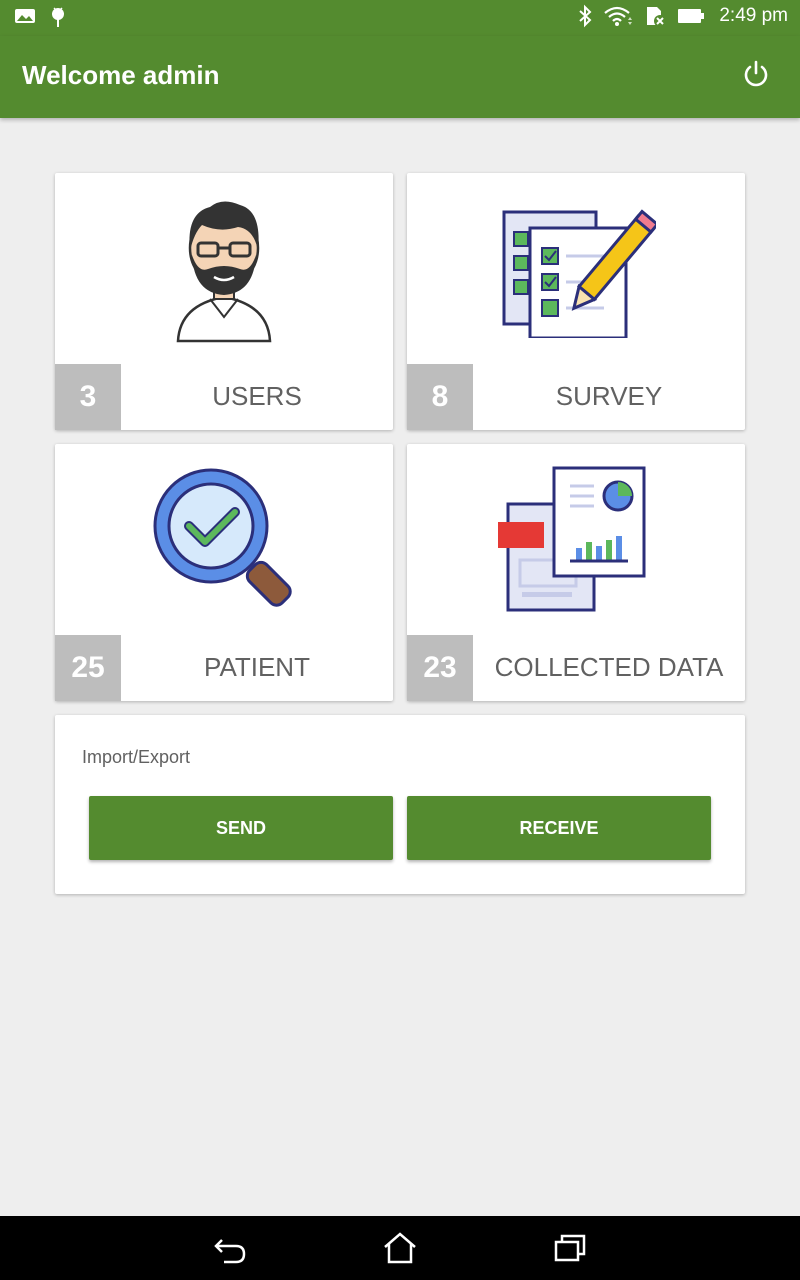  I want to click on magnifier-check-icon, so click(222, 537).